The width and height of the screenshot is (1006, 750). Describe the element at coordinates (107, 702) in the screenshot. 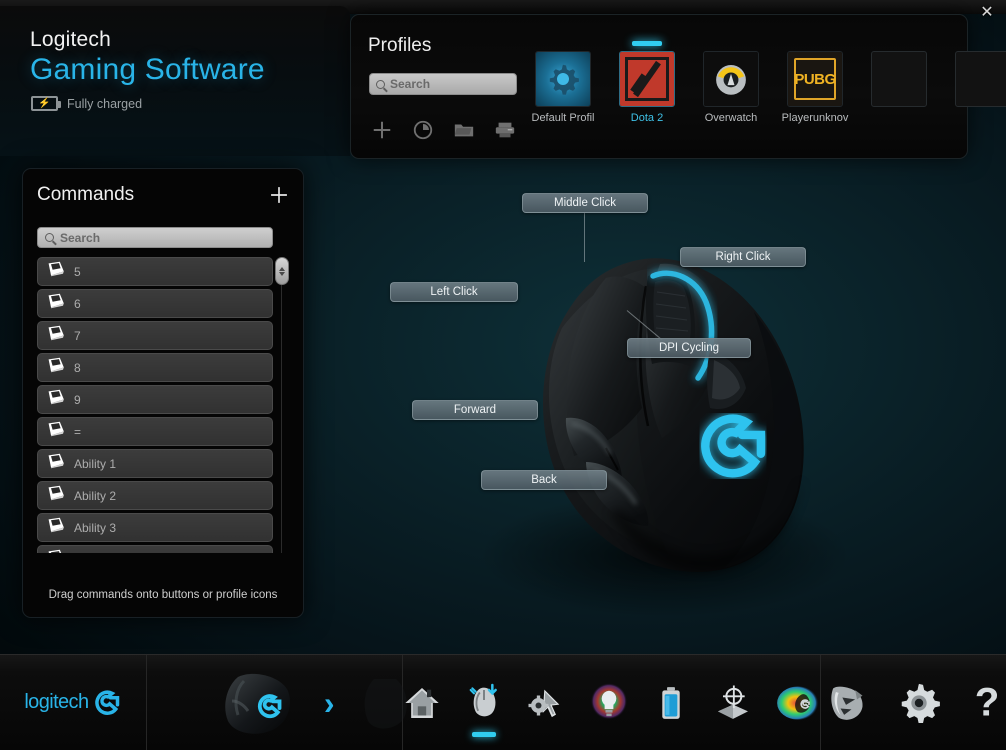

I see `logitech-g-icon` at that location.